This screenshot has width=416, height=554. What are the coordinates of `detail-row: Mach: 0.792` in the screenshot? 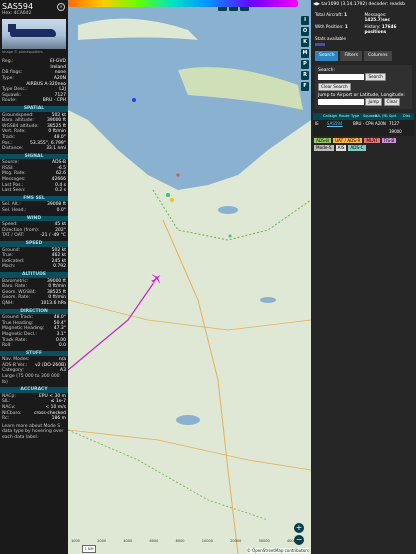 It's located at (34, 267).